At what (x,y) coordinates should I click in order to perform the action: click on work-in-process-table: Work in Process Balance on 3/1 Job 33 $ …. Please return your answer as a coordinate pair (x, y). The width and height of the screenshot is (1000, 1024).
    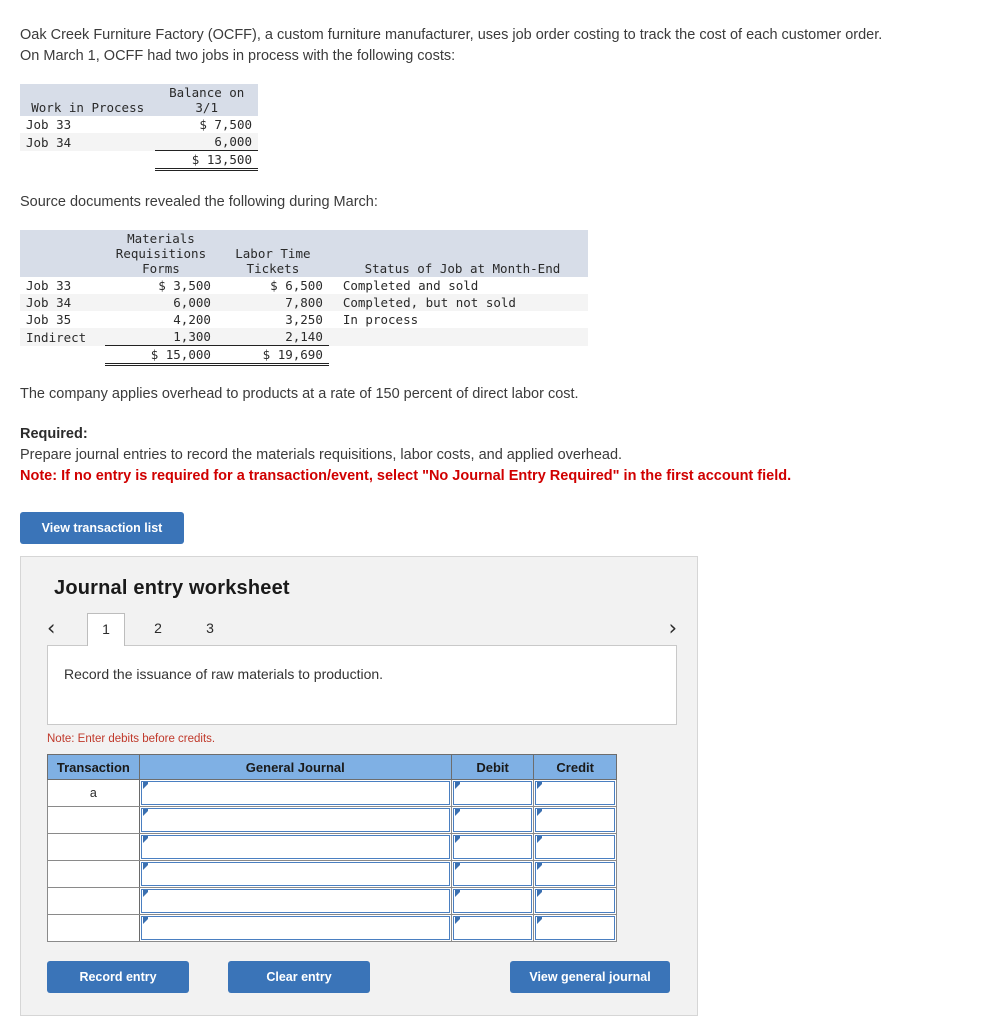
    Looking at the image, I should click on (139, 127).